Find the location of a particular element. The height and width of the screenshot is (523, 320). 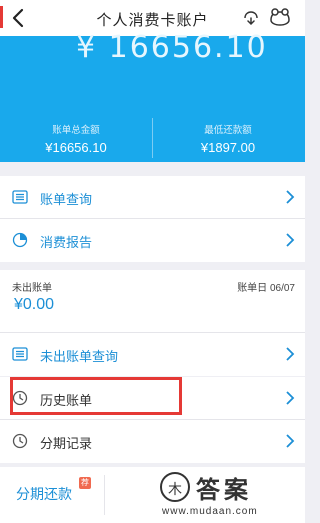

watermark-logo: 木 is located at coordinates (175, 487).